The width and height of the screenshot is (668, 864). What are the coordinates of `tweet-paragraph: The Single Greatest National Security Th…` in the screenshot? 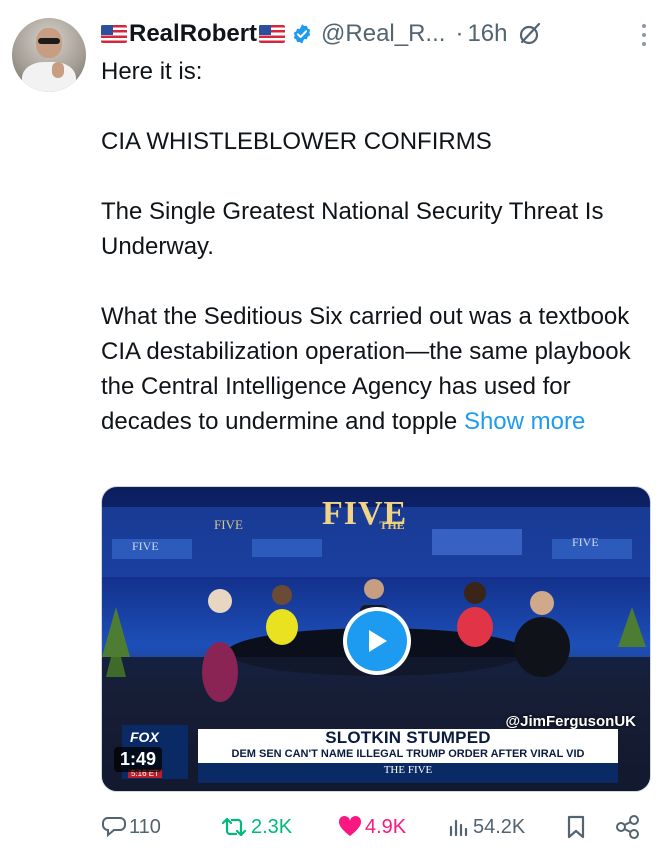 It's located at (352, 229).